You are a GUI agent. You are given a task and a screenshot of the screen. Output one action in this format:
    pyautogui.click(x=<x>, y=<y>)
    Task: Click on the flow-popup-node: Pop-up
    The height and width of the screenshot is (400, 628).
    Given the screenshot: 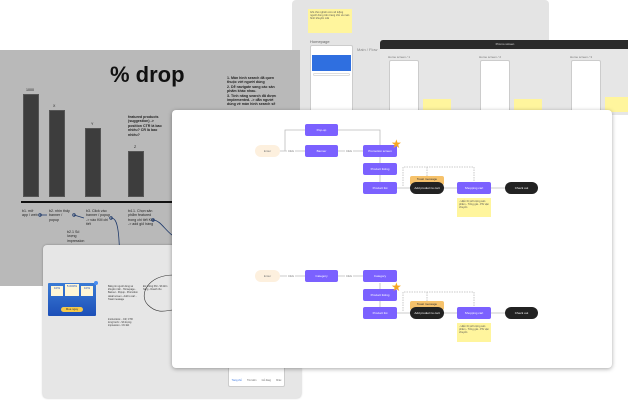 What is the action you would take?
    pyautogui.click(x=321, y=130)
    